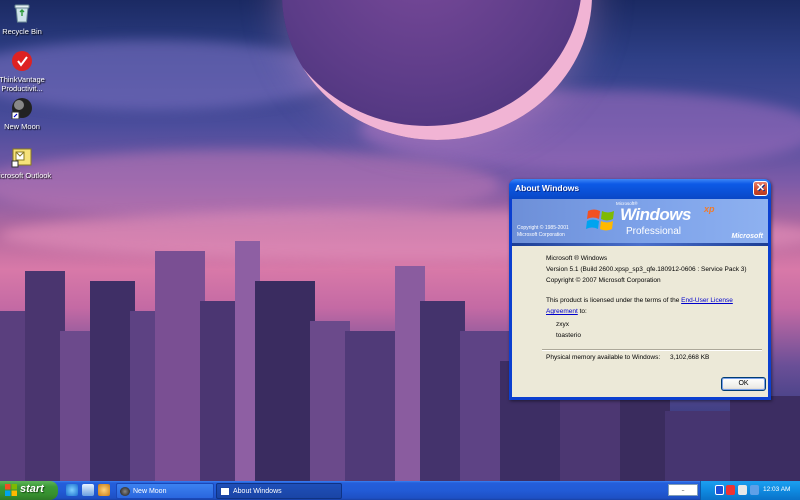 The height and width of the screenshot is (500, 800). Describe the element at coordinates (150, 491) in the screenshot. I see `task-label: New Moon` at that location.